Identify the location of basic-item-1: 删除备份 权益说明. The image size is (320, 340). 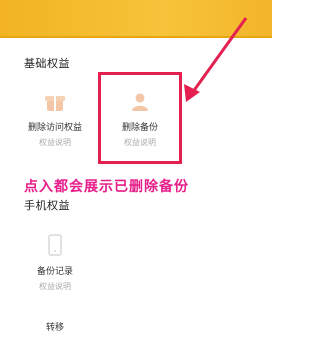
(140, 120).